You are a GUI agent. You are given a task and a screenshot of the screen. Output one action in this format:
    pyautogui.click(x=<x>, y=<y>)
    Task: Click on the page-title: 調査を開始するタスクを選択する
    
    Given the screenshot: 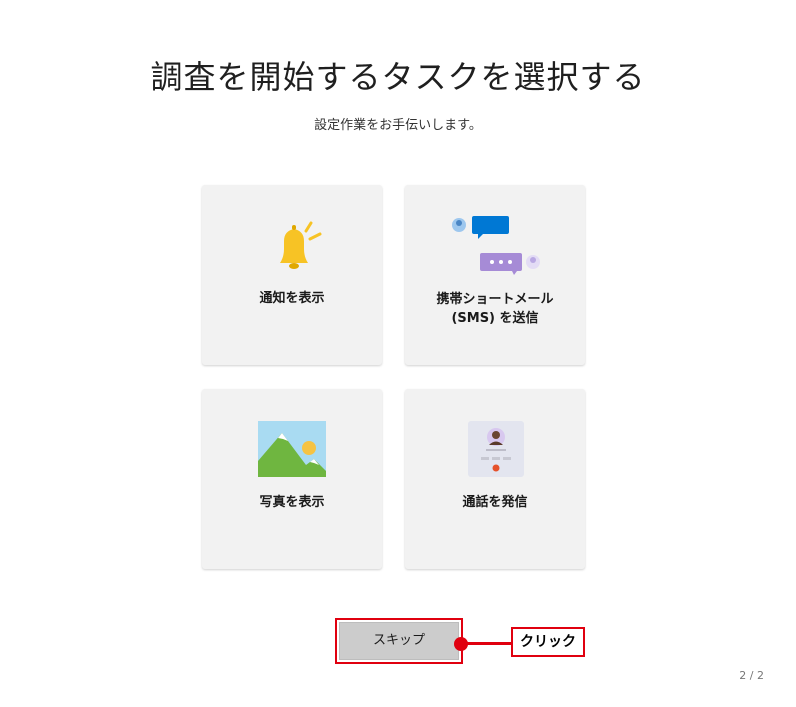 What is the action you would take?
    pyautogui.click(x=398, y=77)
    